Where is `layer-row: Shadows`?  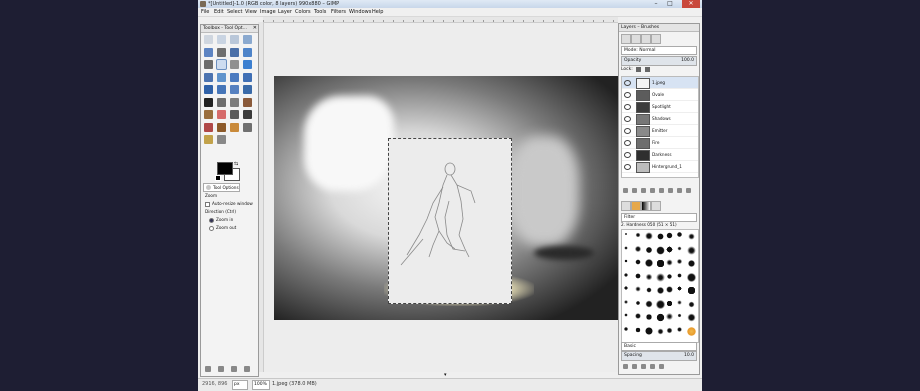
layer-row: Shadows is located at coordinates (660, 119).